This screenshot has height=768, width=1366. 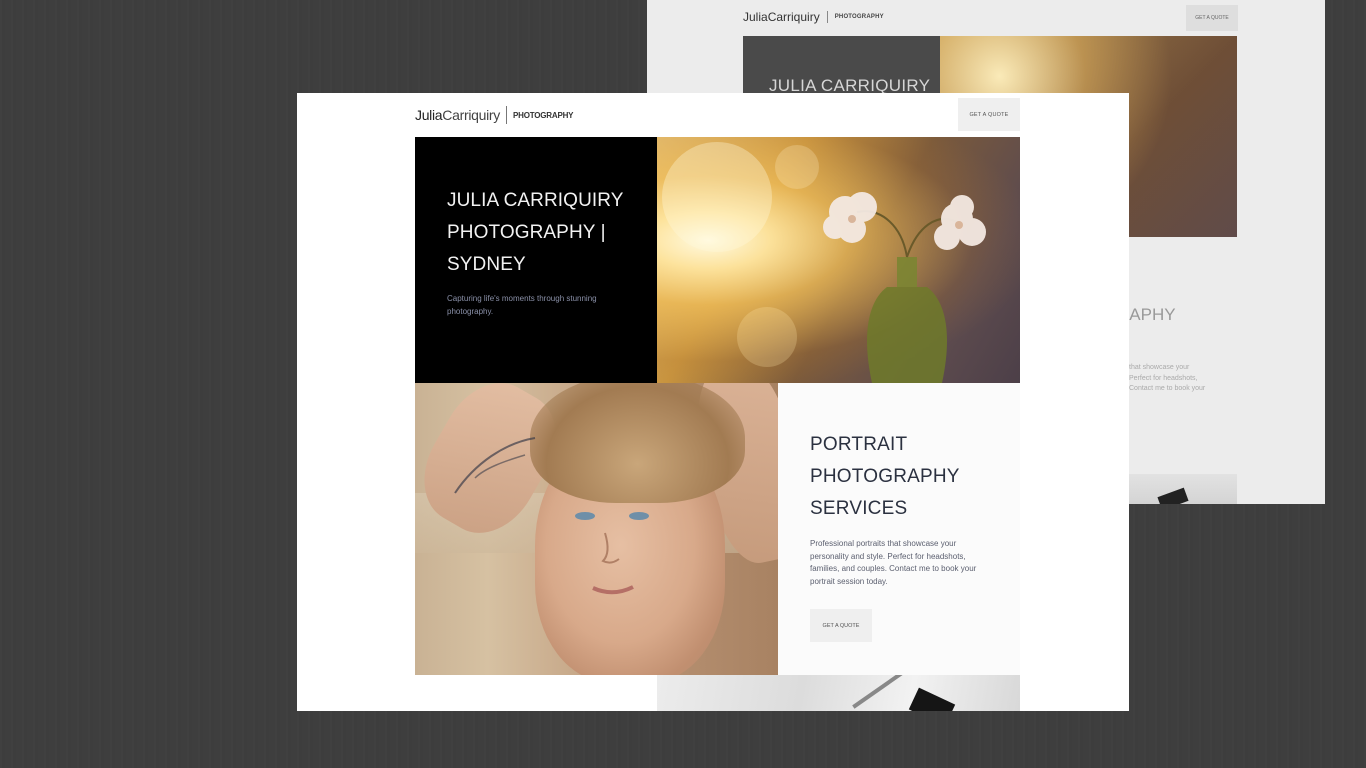 What do you see at coordinates (717, 115) in the screenshot?
I see `site-header: Julia Carriquiry PHOTOGRAPHY GET A QUOTE` at bounding box center [717, 115].